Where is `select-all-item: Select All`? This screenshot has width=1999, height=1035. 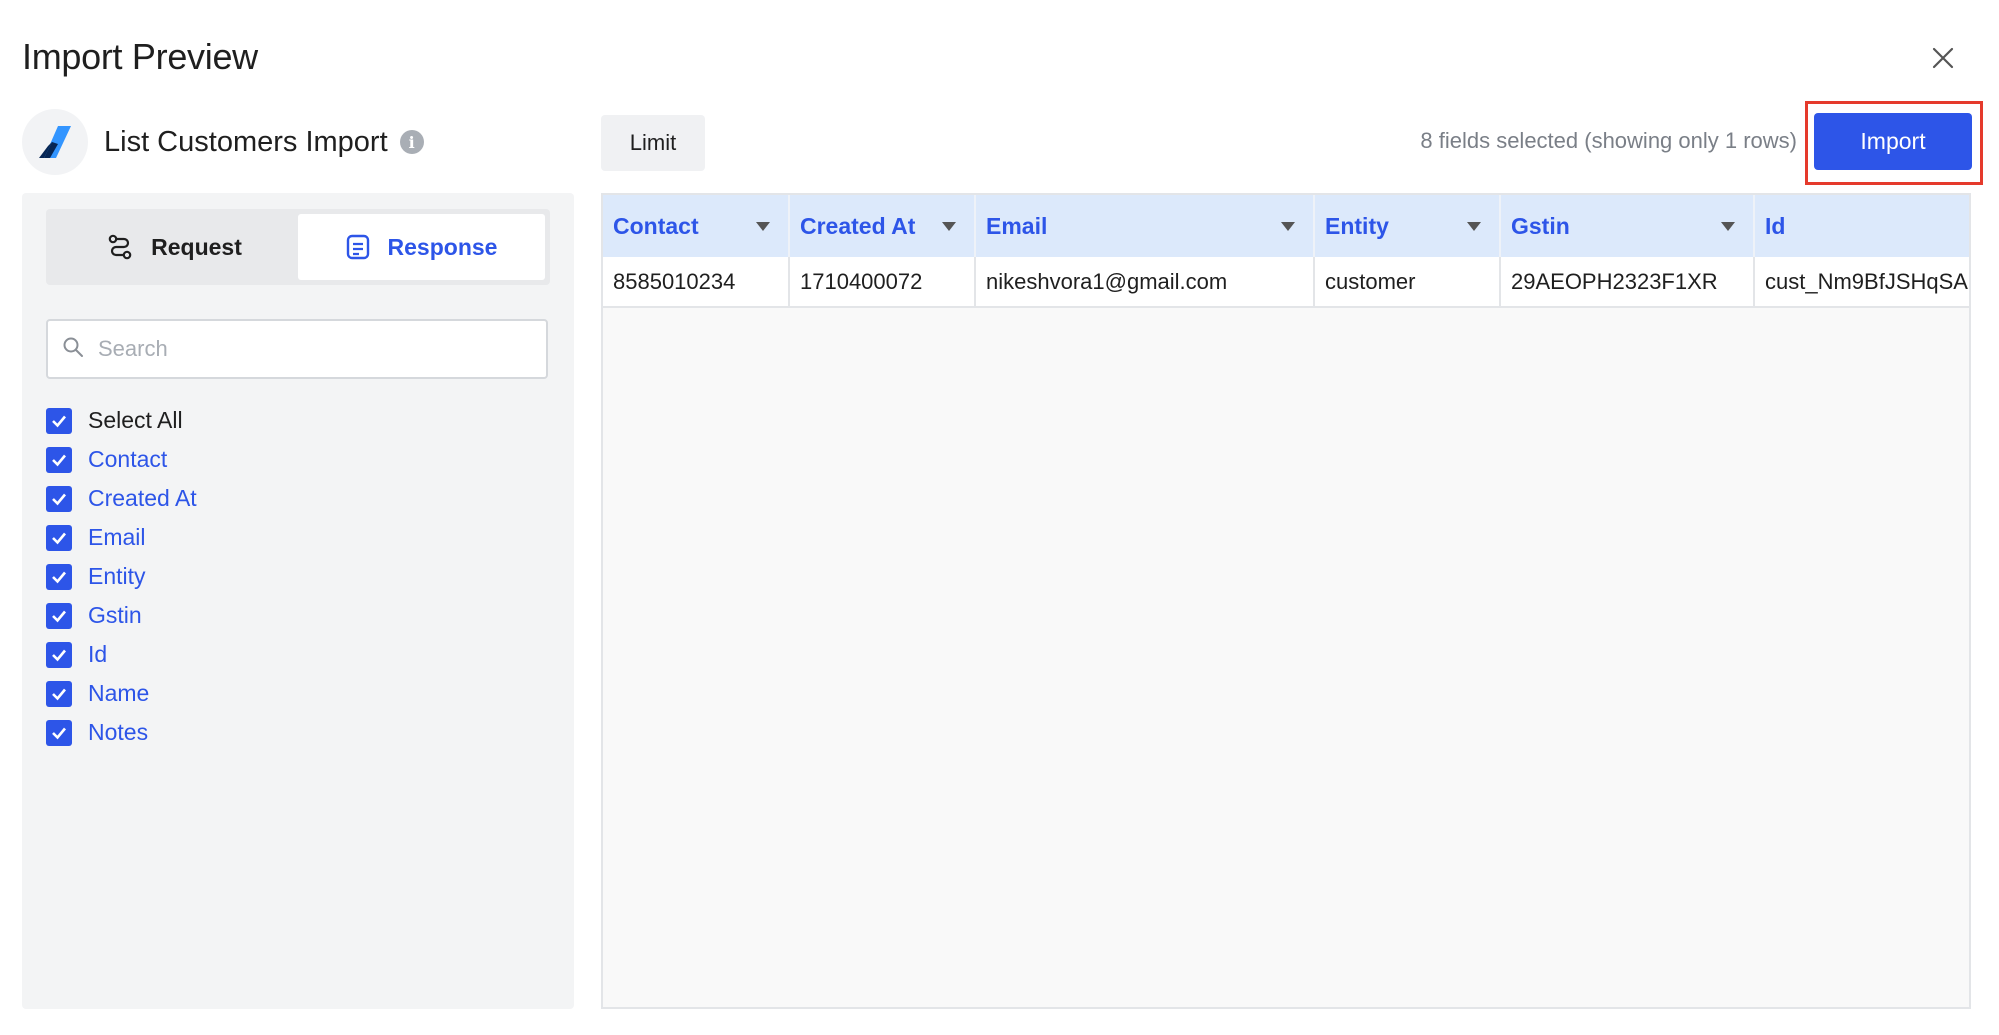
select-all-item: Select All is located at coordinates (121, 420).